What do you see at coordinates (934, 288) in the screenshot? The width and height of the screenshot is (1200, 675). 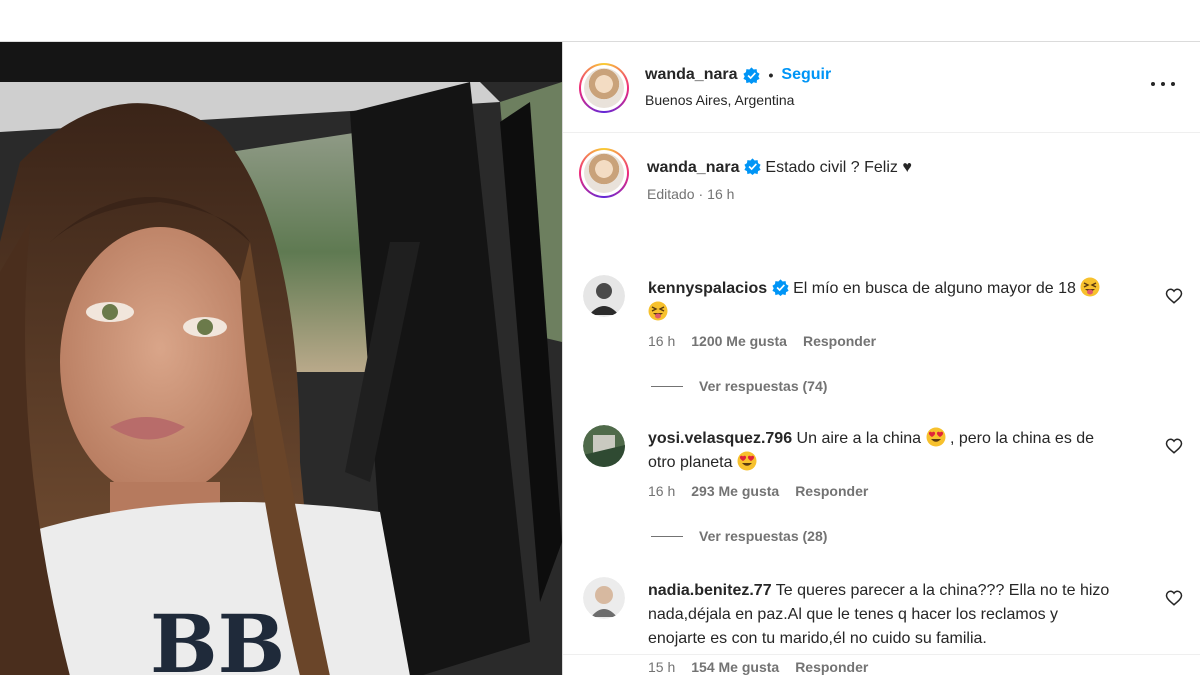 I see `comment-text: El mío en busca de alguno mayor de 18` at bounding box center [934, 288].